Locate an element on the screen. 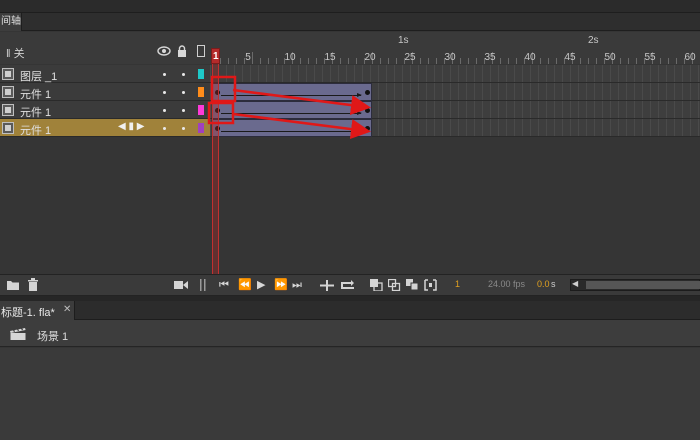 Image resolution: width=700 pixels, height=440 pixels. elapsed-time-unit: s is located at coordinates (553, 284).